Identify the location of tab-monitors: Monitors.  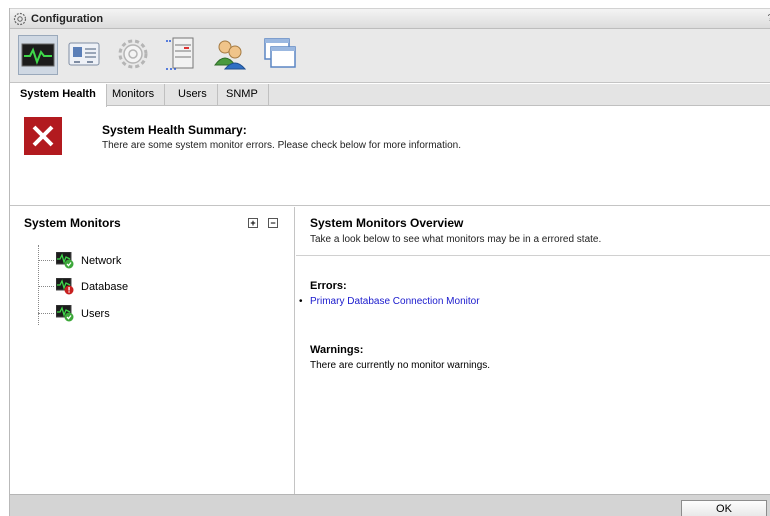
(134, 95).